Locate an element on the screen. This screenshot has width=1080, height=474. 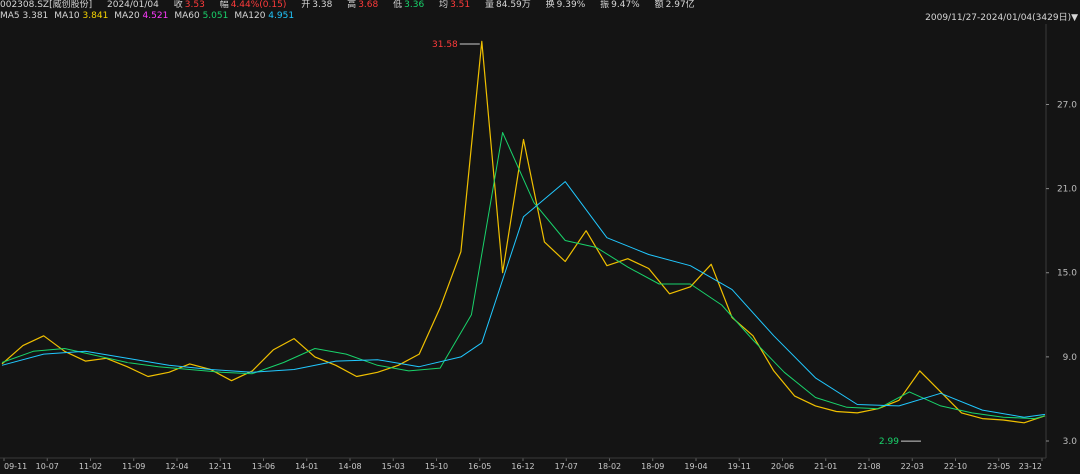
y-tick-label: 21.0 is located at coordinates (1067, 190).